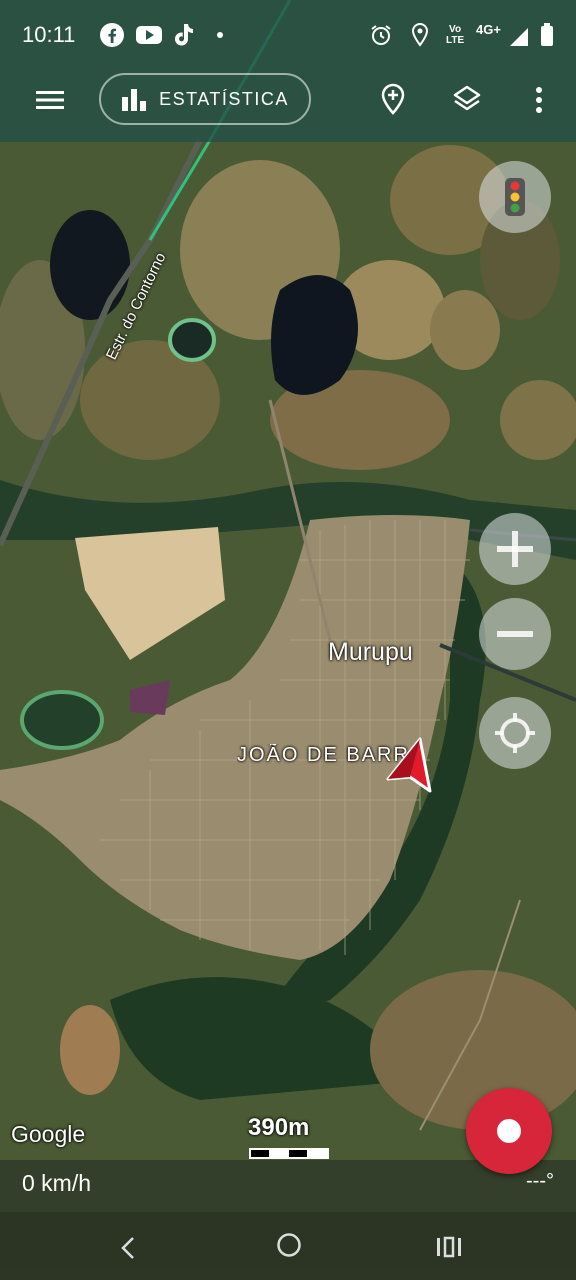  I want to click on facebook-icon, so click(112, 35).